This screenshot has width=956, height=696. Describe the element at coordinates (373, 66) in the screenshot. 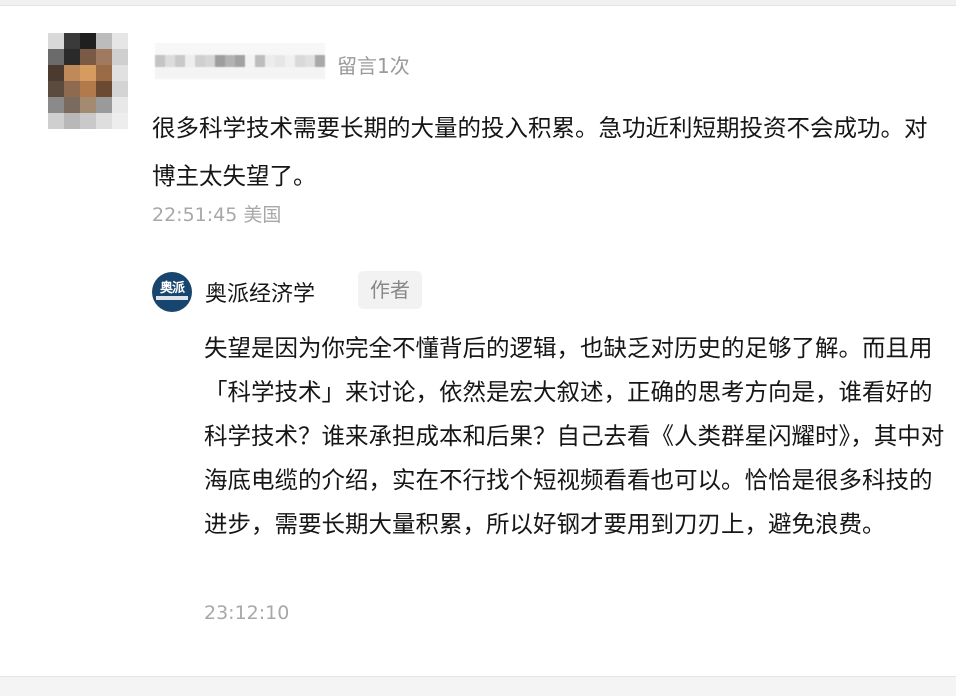

I see `comment-count-label: 留言1次` at that location.